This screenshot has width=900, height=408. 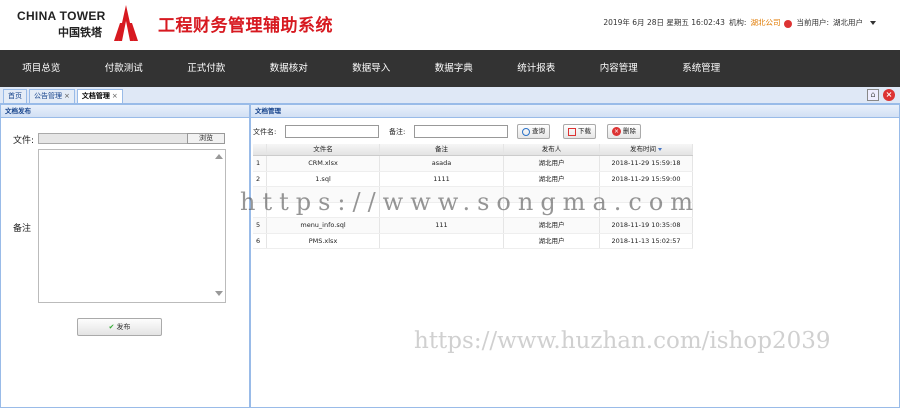 What do you see at coordinates (526, 131) in the screenshot?
I see `search-icon` at bounding box center [526, 131].